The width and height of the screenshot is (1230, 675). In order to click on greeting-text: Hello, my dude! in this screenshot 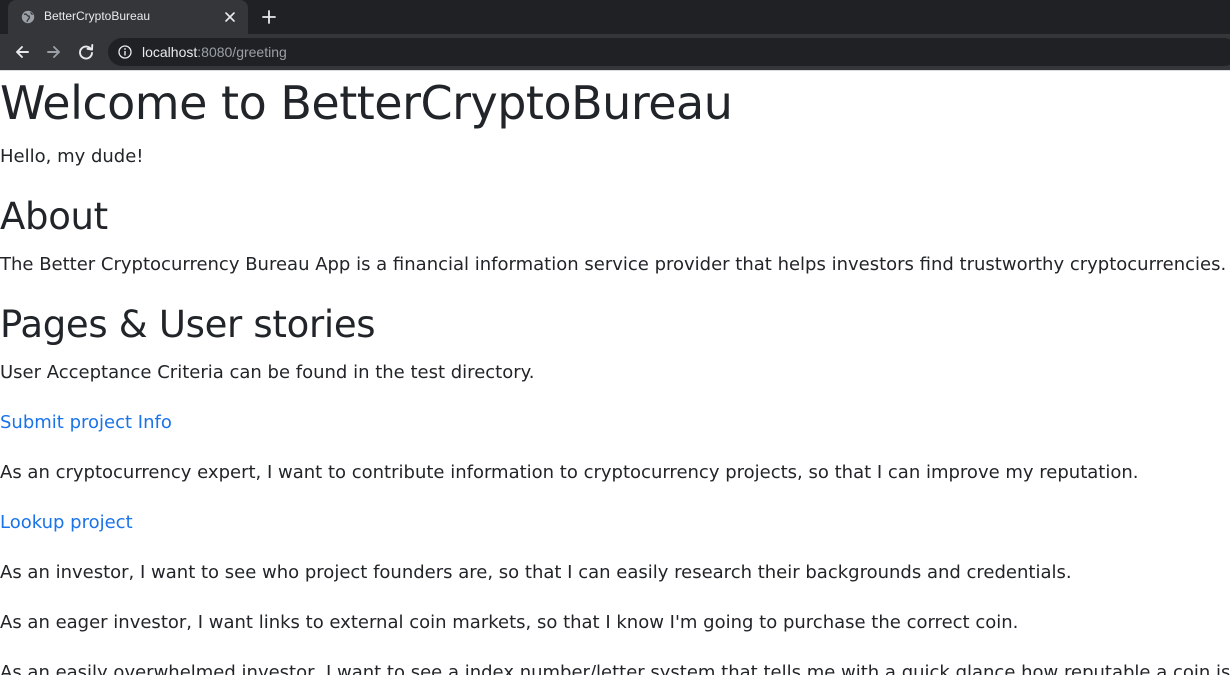, I will do `click(72, 156)`.